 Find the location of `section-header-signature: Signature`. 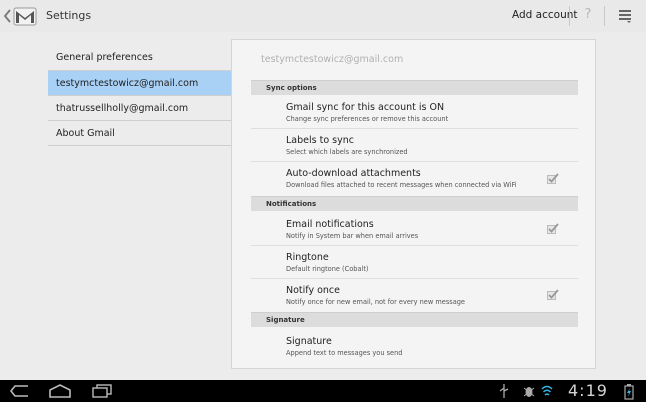

section-header-signature: Signature is located at coordinates (414, 319).